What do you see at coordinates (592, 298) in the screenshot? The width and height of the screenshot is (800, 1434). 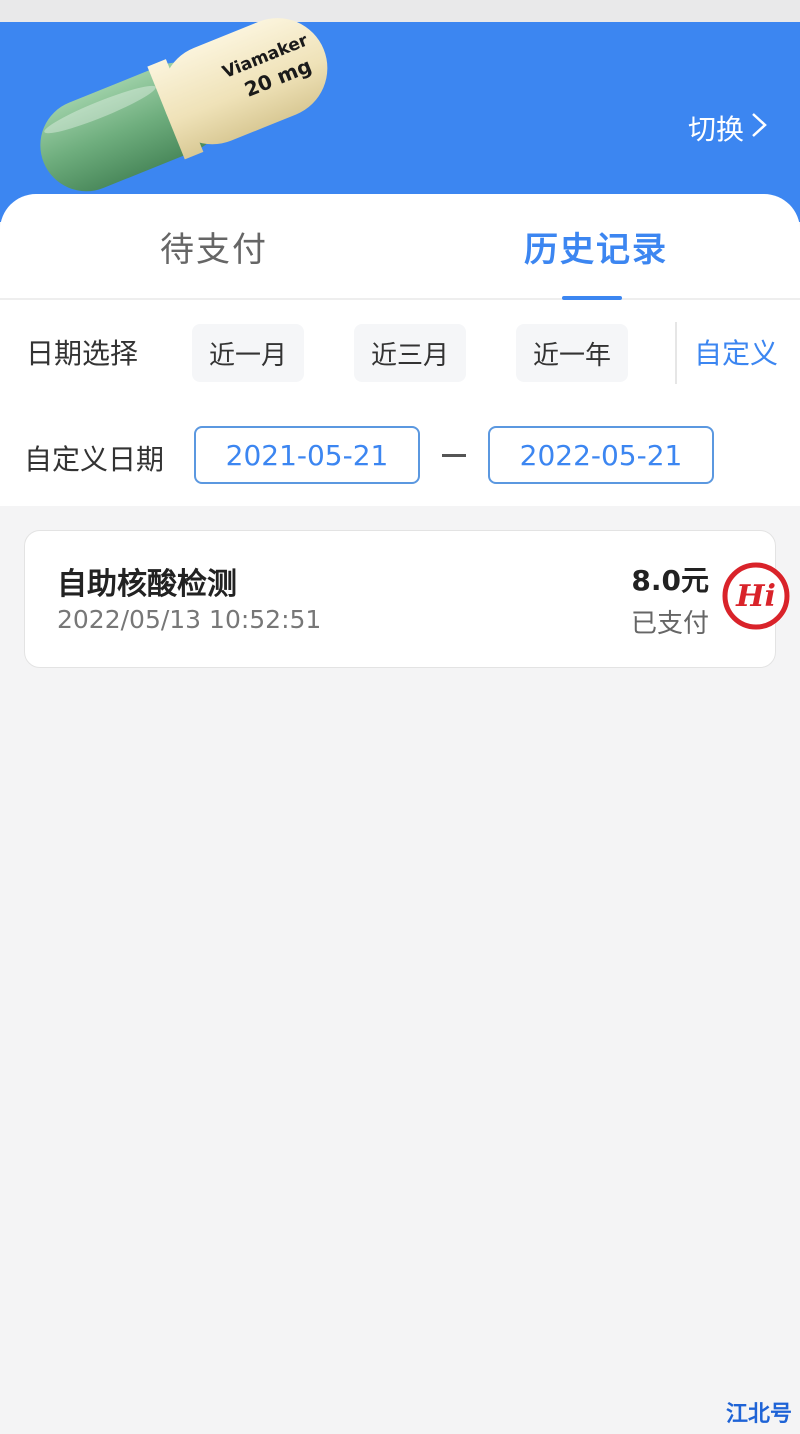 I see `active-tab-indicator` at bounding box center [592, 298].